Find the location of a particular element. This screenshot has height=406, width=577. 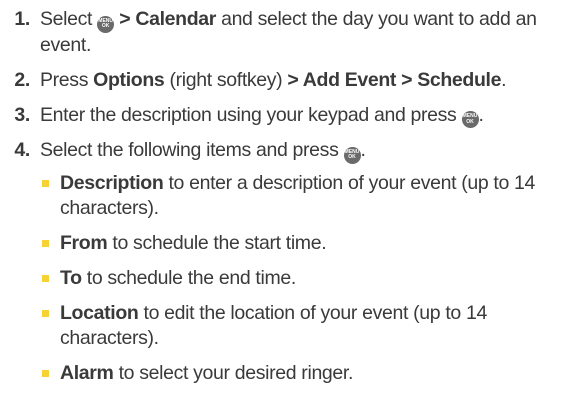

item-label: Alarm is located at coordinates (87, 372).